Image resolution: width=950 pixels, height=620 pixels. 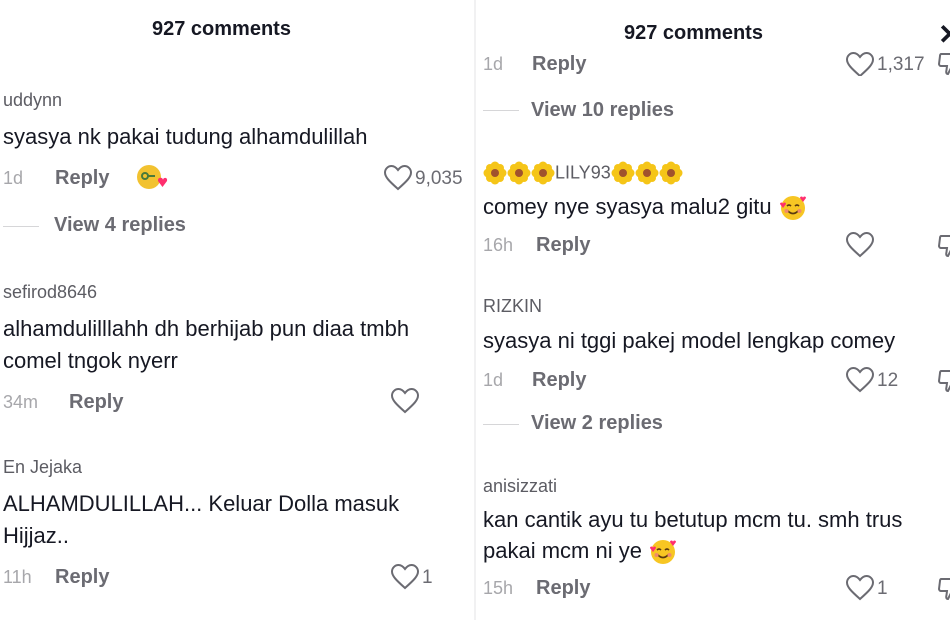 What do you see at coordinates (901, 64) in the screenshot?
I see `like-count: 1,317` at bounding box center [901, 64].